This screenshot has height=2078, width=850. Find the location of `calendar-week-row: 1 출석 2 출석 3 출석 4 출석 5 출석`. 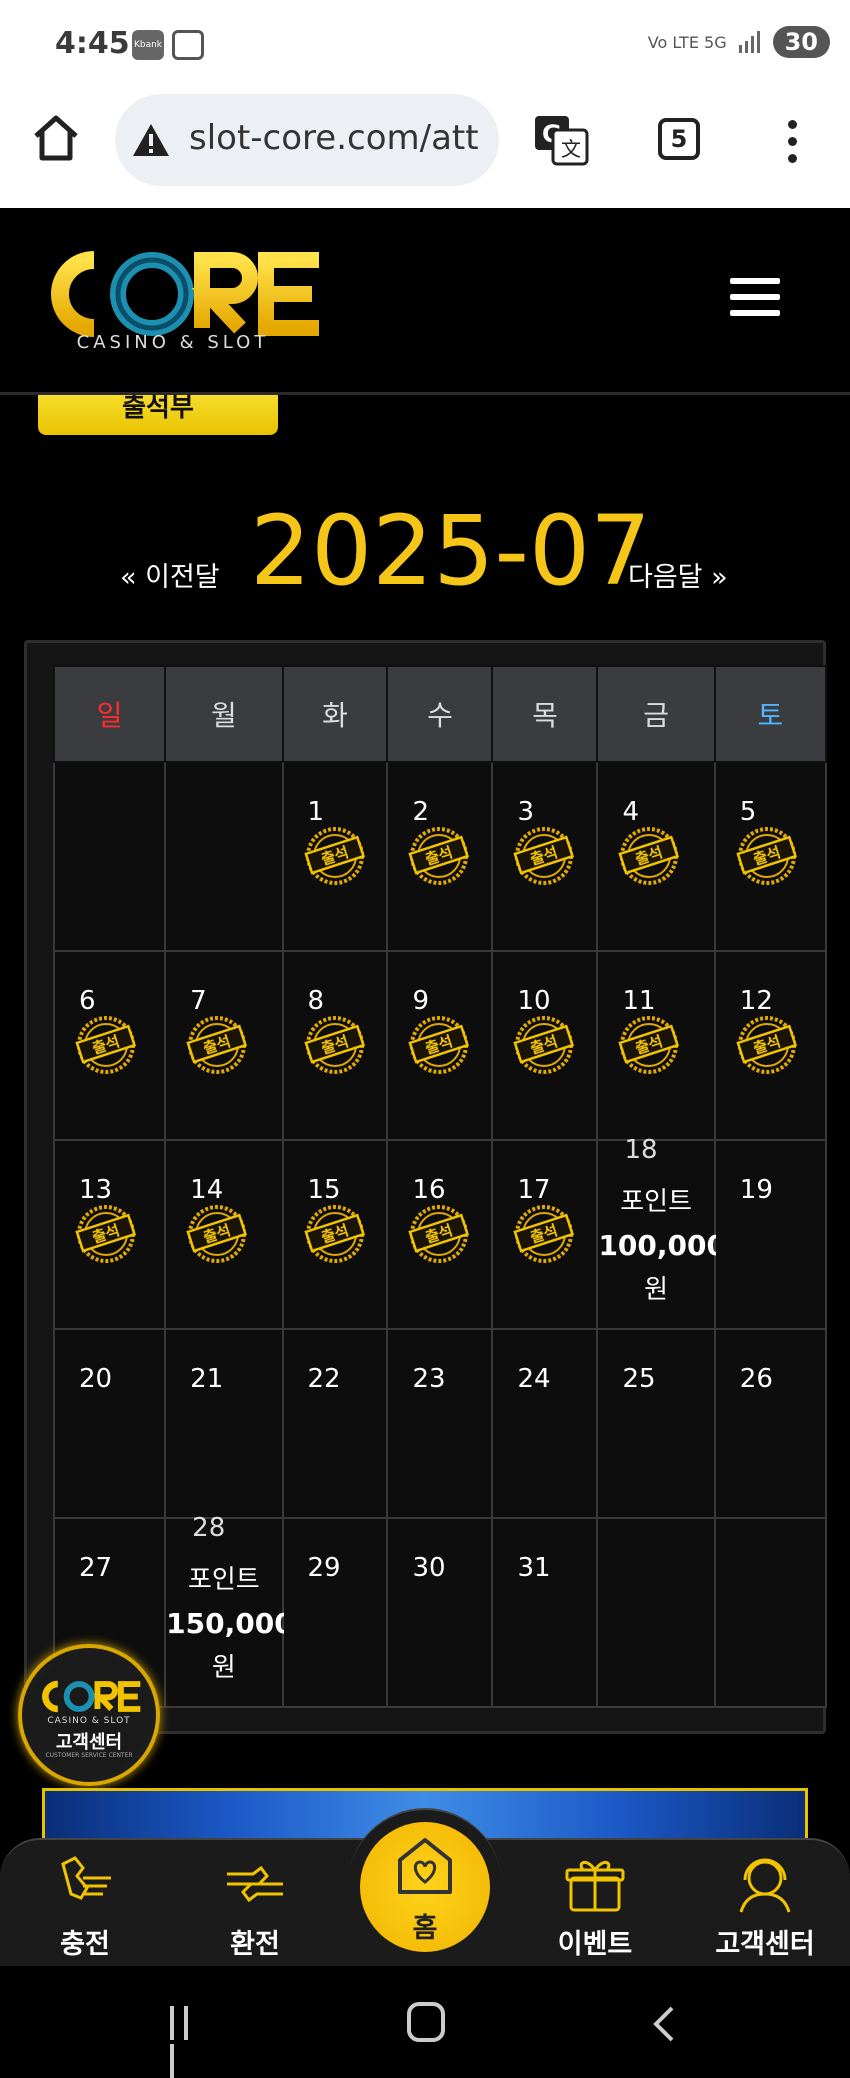

calendar-week-row: 1 출석 2 출석 3 출석 4 출석 5 출석 is located at coordinates (440, 856).